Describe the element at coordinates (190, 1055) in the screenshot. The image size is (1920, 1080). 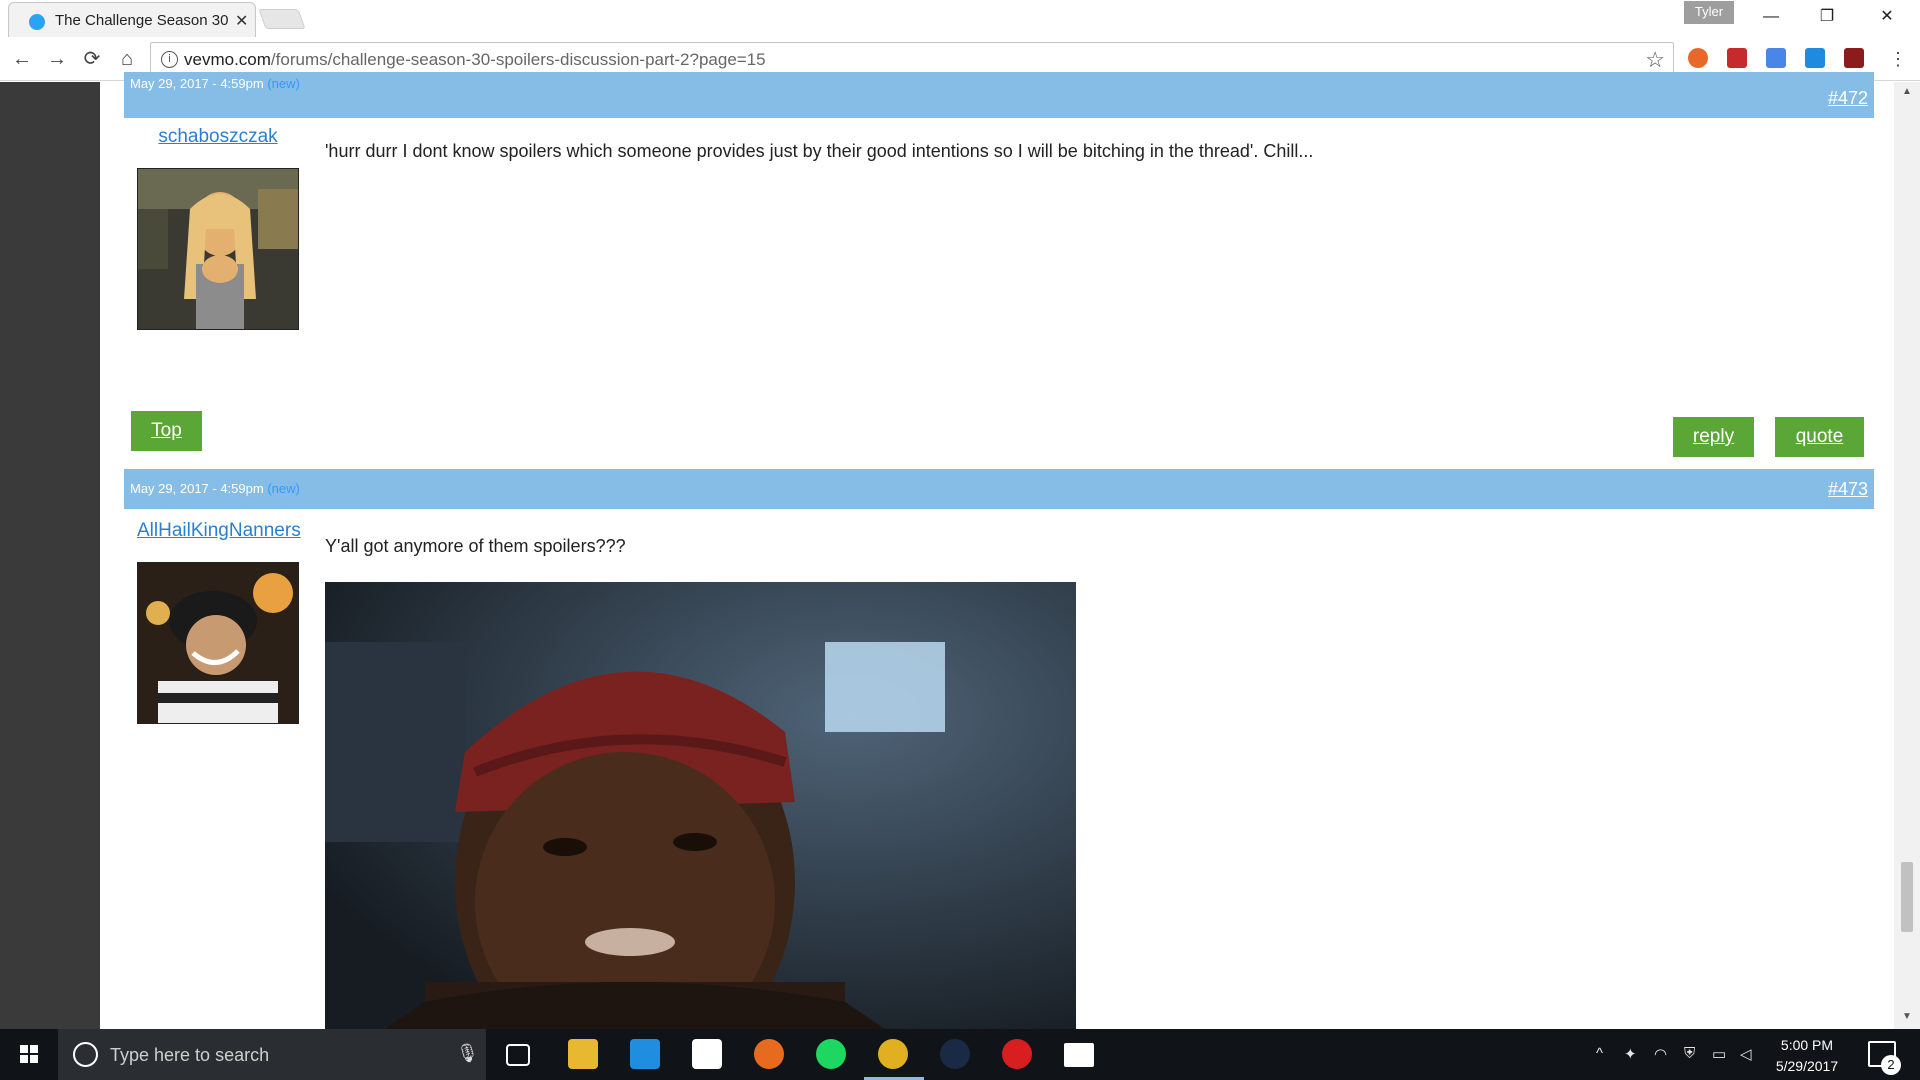
I see `search-placeholder: Type here to search` at that location.